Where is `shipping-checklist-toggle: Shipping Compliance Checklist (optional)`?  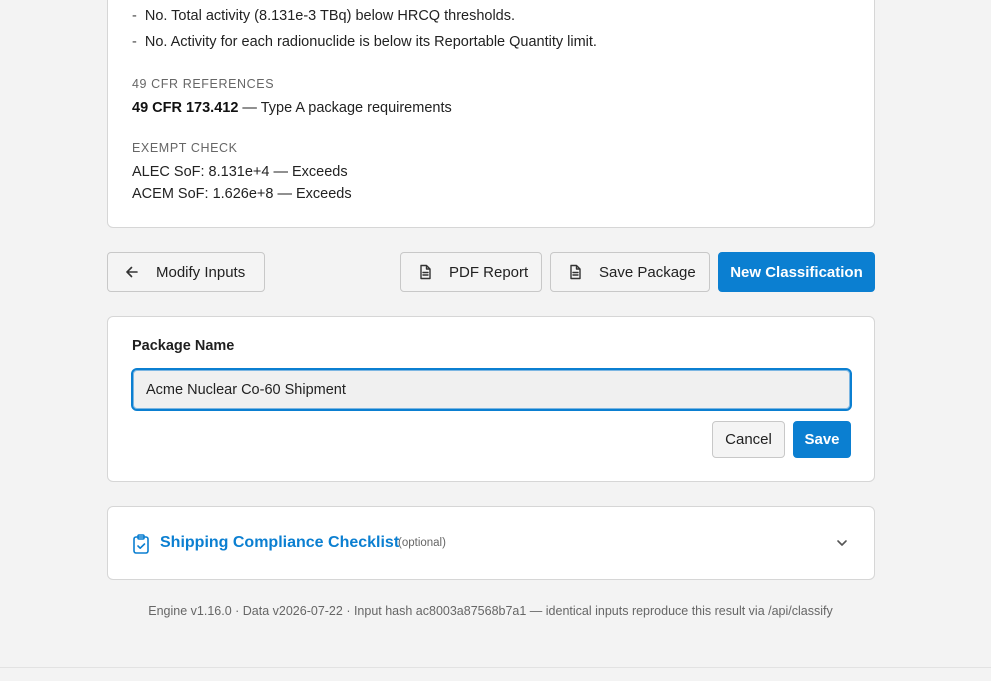 shipping-checklist-toggle: Shipping Compliance Checklist (optional) is located at coordinates (491, 543).